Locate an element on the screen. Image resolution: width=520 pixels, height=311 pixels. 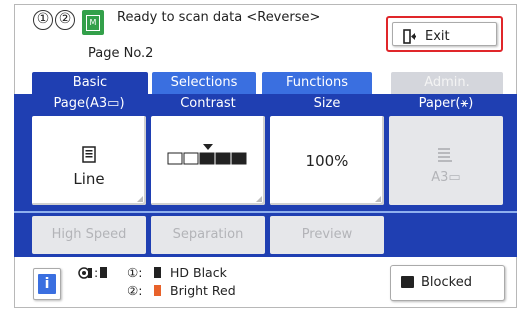
tab-functions: Functions is located at coordinates (317, 83).